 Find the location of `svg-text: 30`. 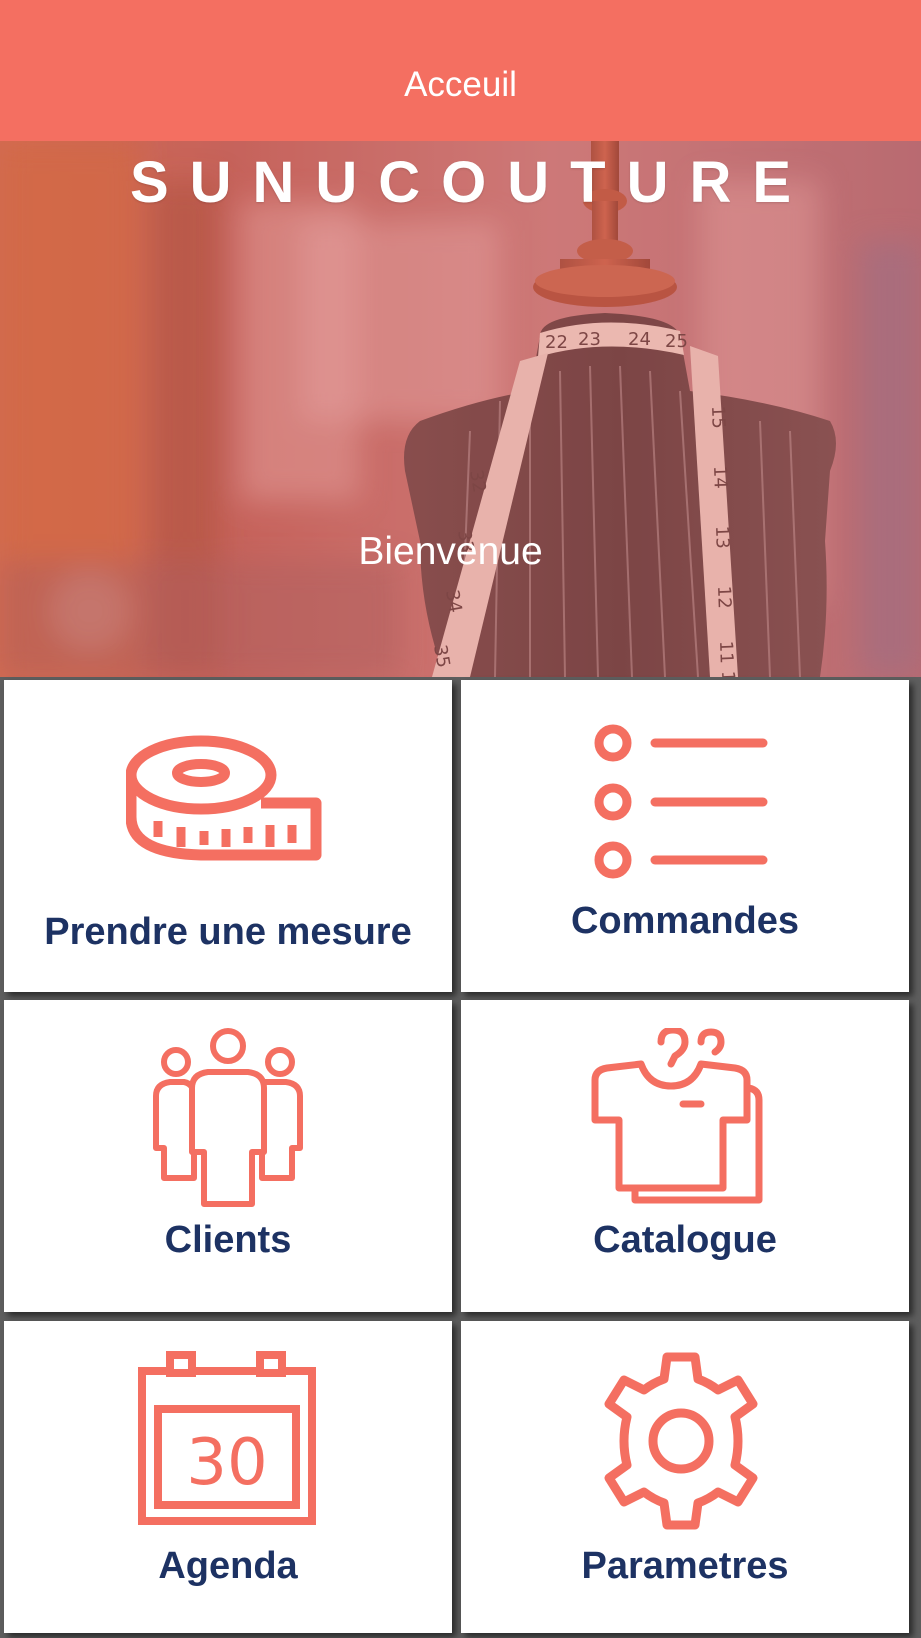

svg-text: 30 is located at coordinates (226, 1463).